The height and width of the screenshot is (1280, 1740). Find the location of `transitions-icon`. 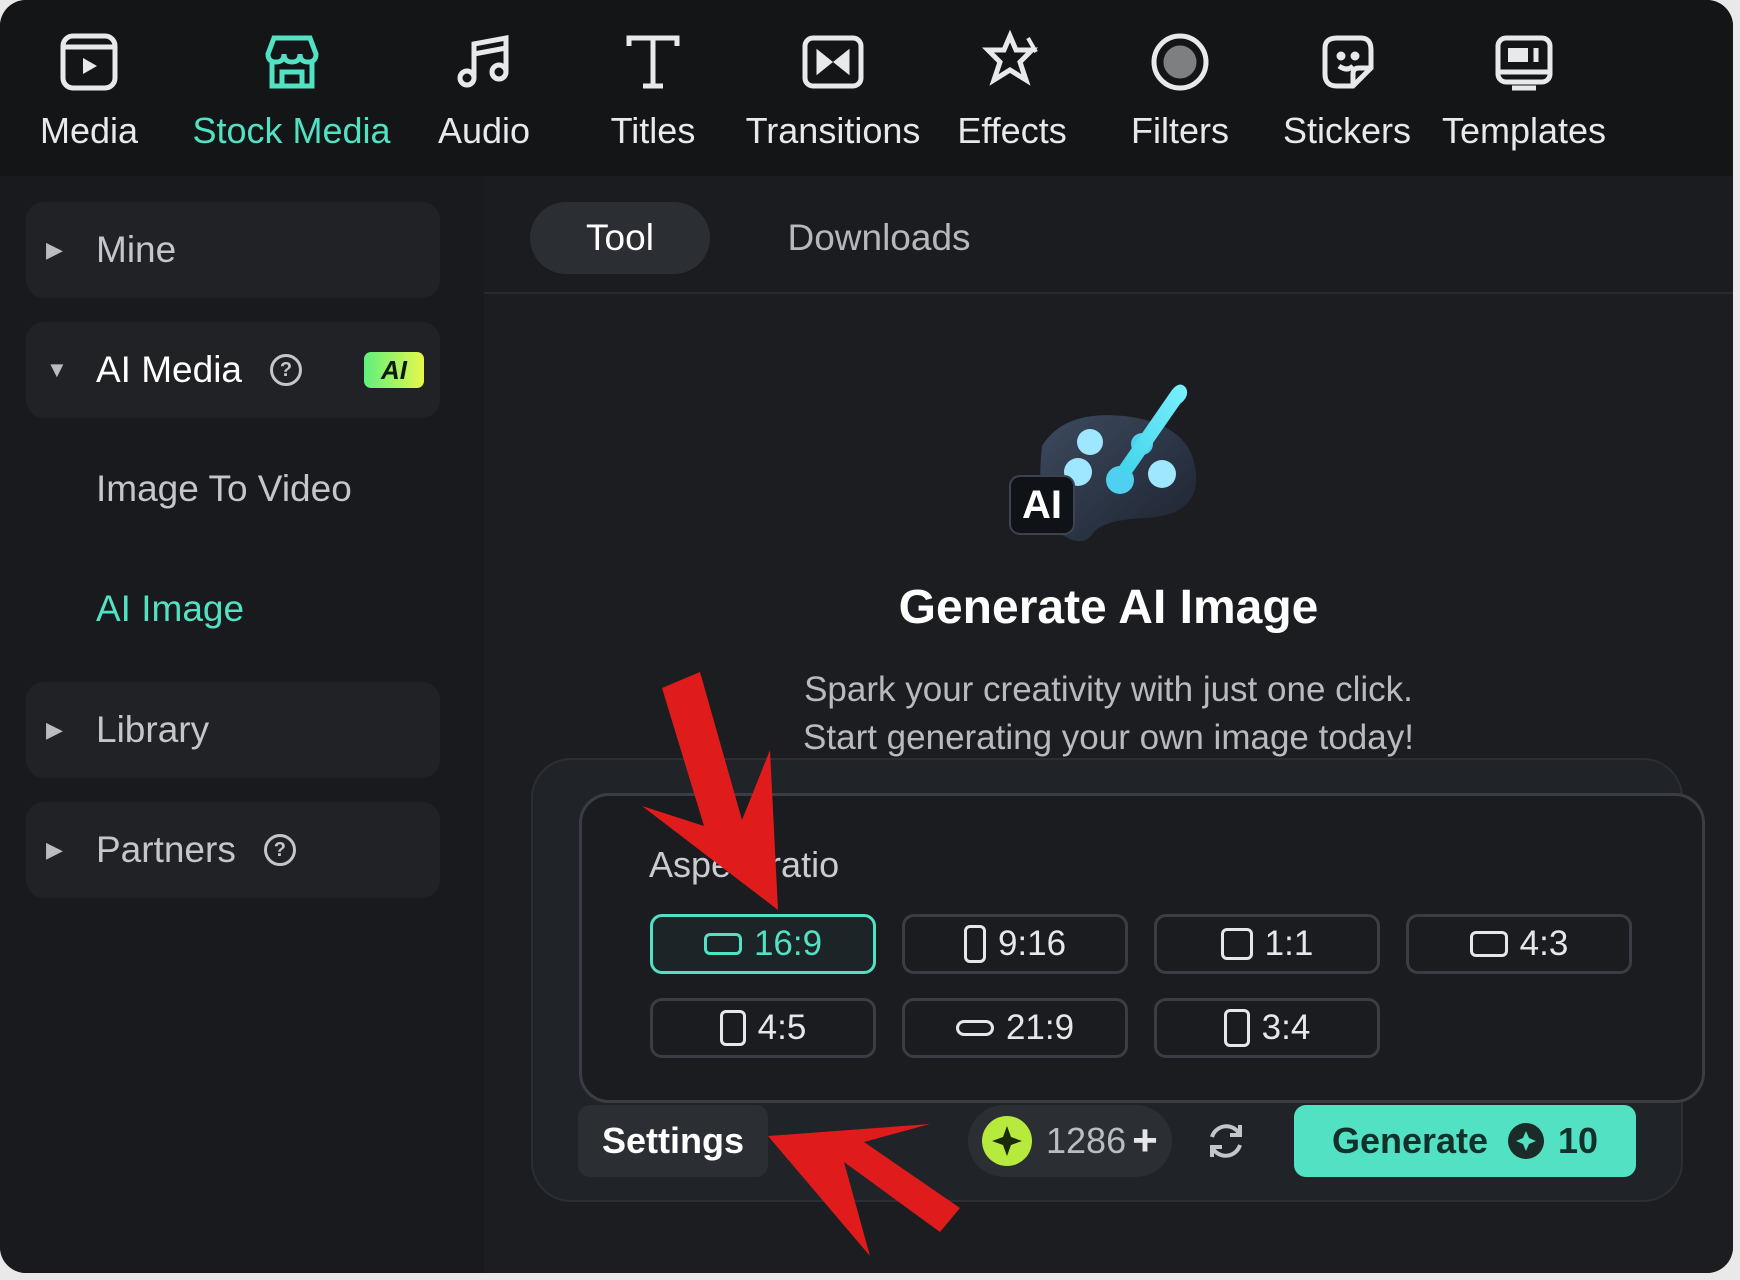

transitions-icon is located at coordinates (833, 62).